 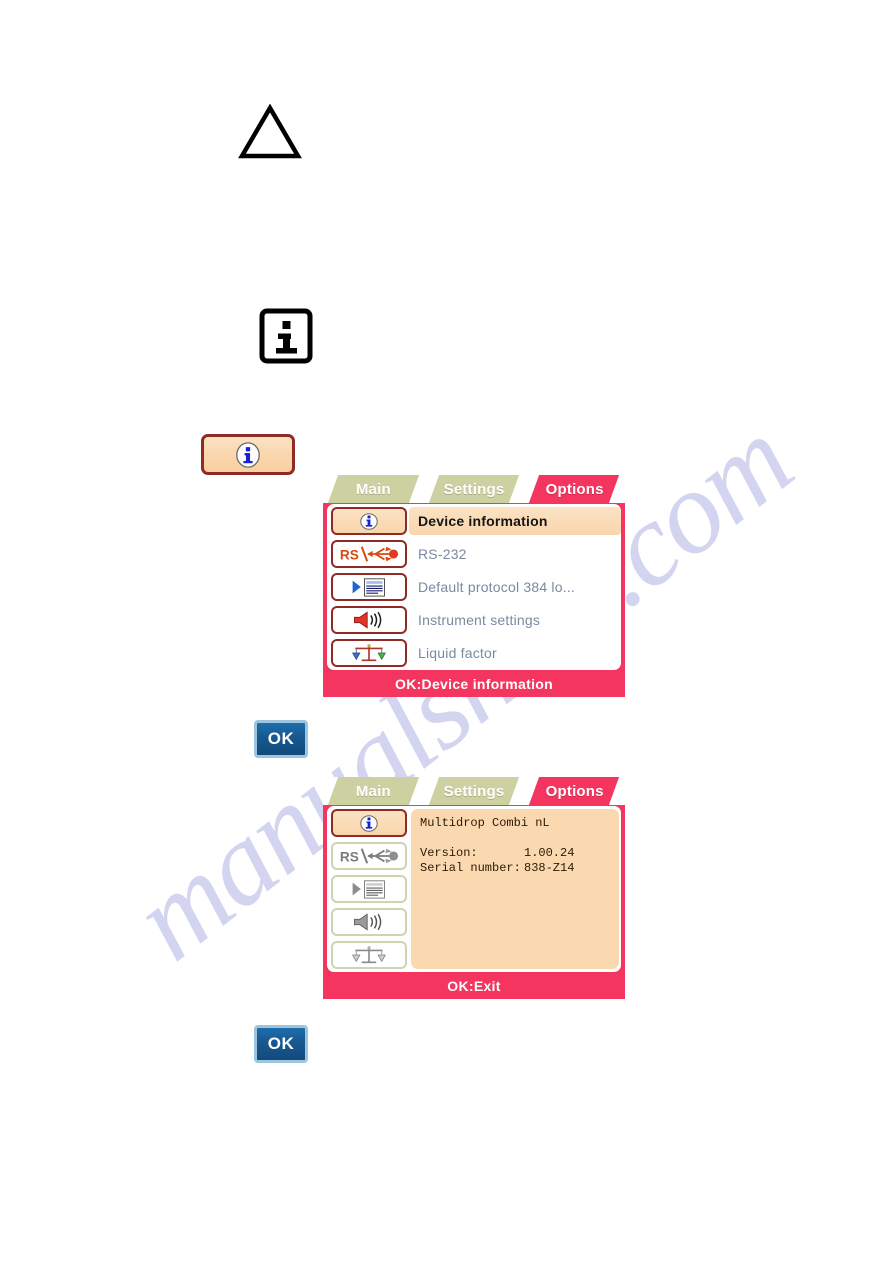 What do you see at coordinates (286, 336) in the screenshot?
I see `info-box-icon` at bounding box center [286, 336].